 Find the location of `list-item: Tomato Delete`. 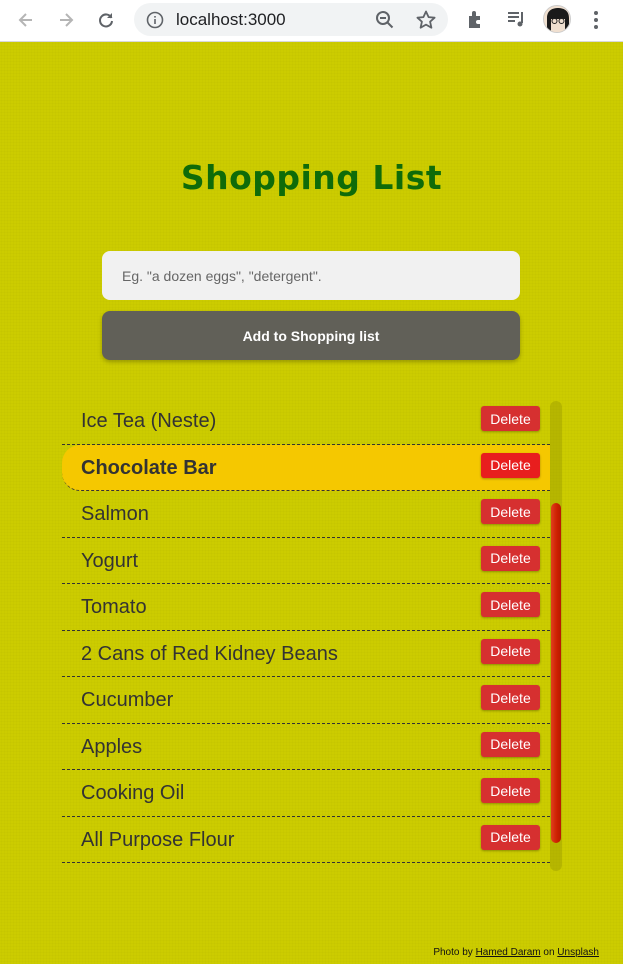

list-item: Tomato Delete is located at coordinates (306, 607).